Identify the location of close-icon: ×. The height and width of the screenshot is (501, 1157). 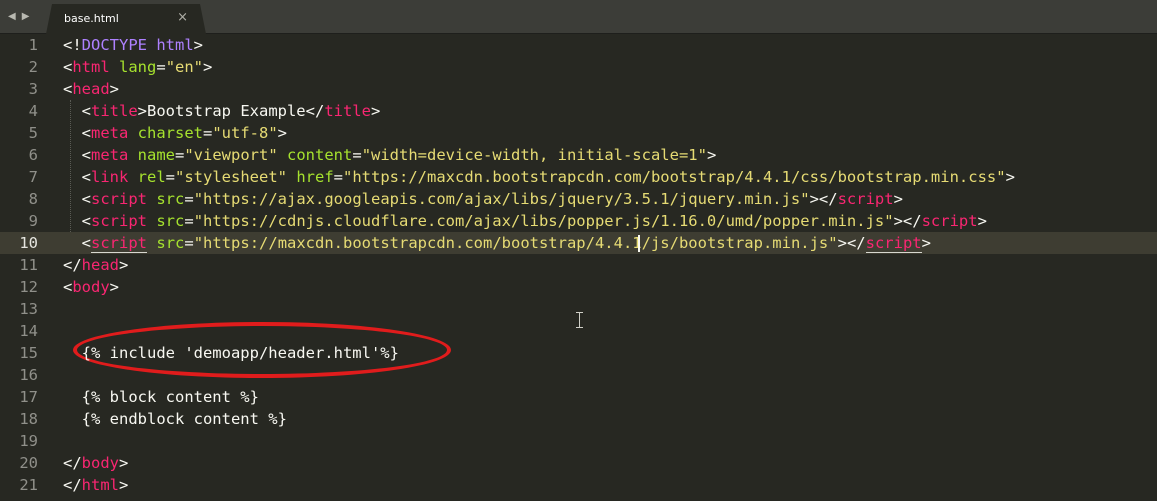
(182, 17).